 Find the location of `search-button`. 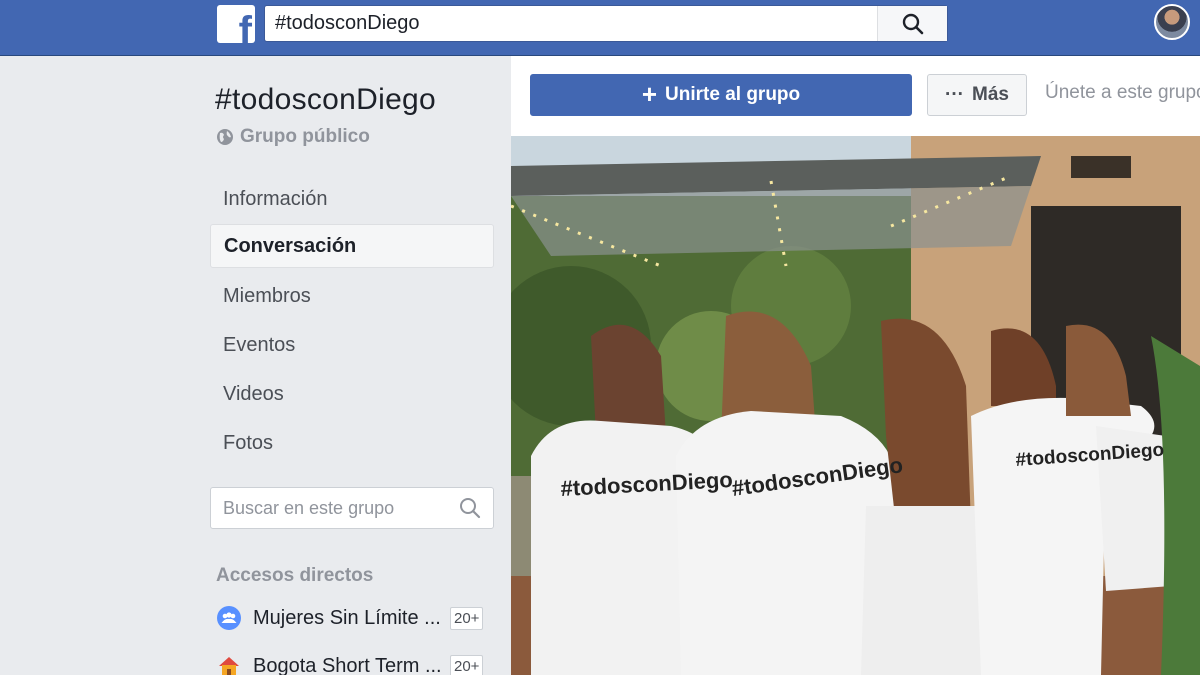

search-button is located at coordinates (912, 23).